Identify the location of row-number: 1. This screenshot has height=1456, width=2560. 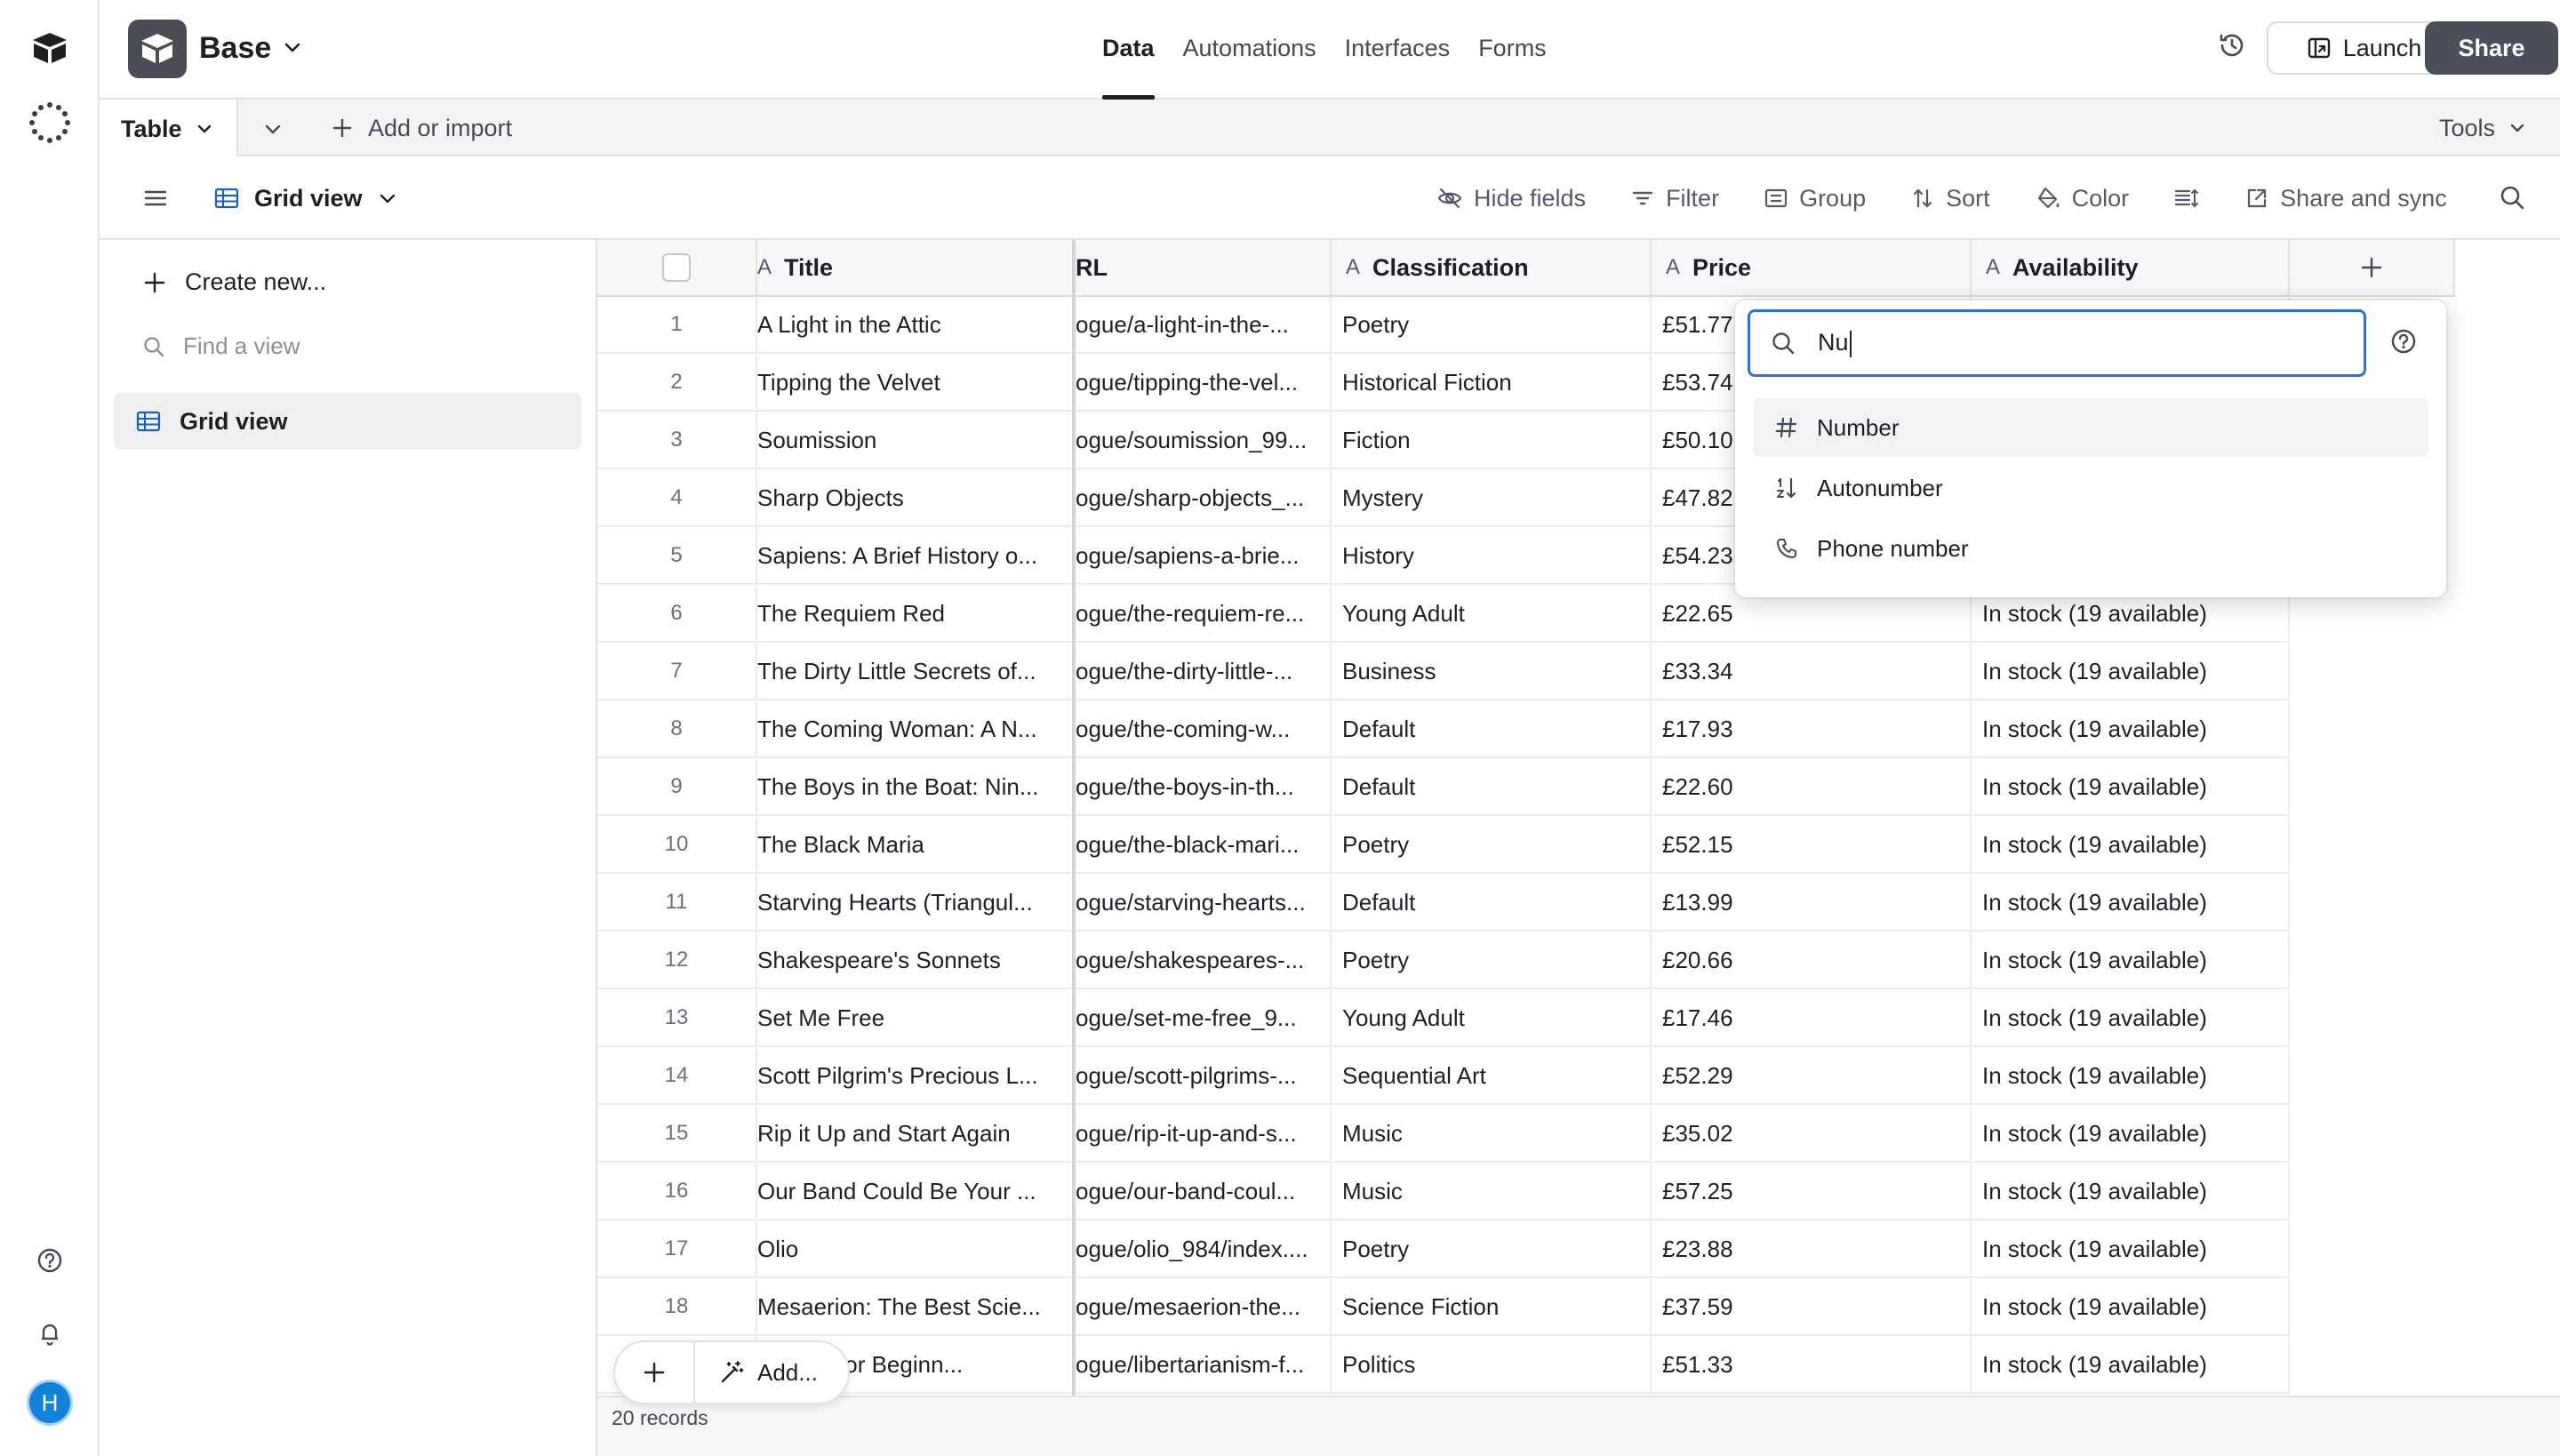
(677, 325).